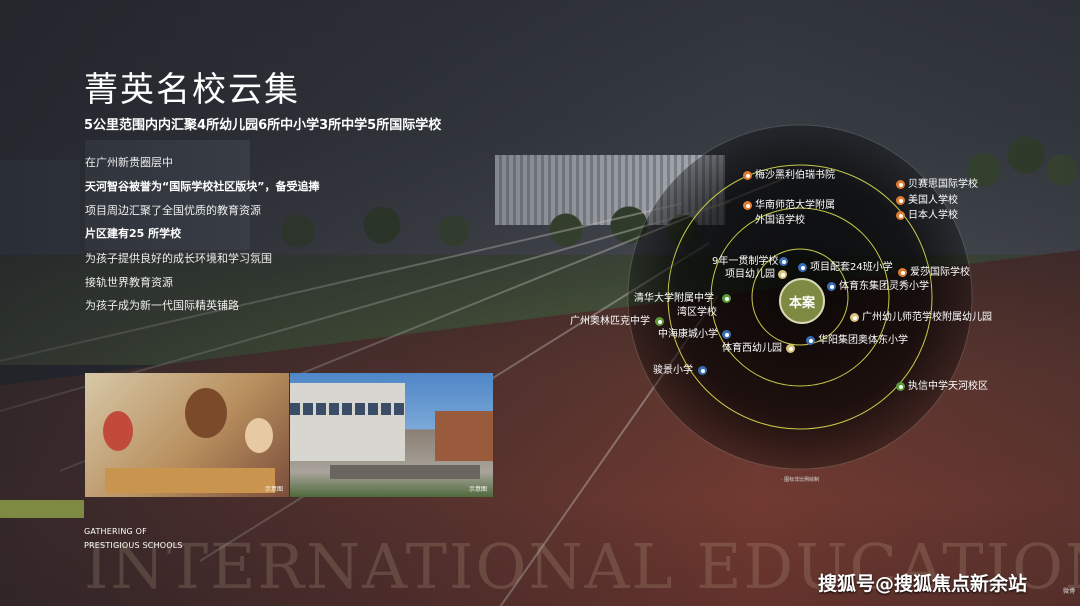 The image size is (1080, 606). Describe the element at coordinates (162, 305) in the screenshot. I see `desc-line: 为孩子成为新一代国际精英铺路` at that location.